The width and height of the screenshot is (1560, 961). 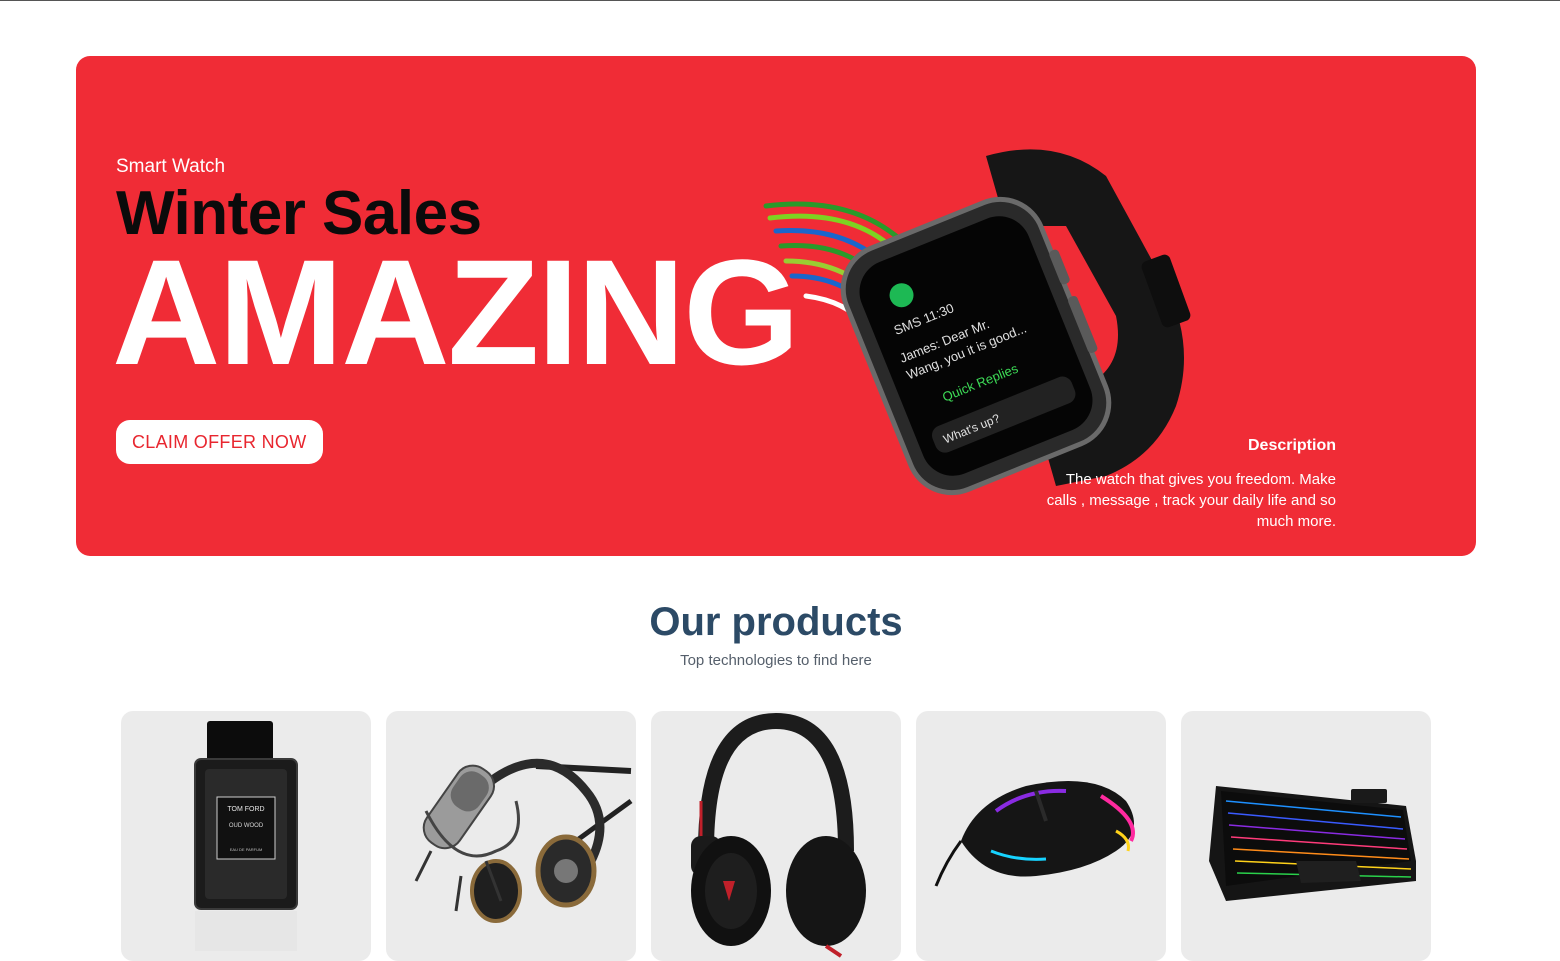 I want to click on hero-headline: AMAZING, so click(x=456, y=312).